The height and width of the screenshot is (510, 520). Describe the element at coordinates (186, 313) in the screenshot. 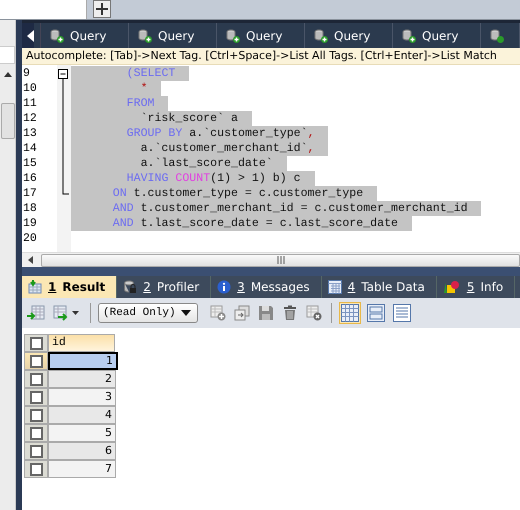

I see `caret-icon` at that location.